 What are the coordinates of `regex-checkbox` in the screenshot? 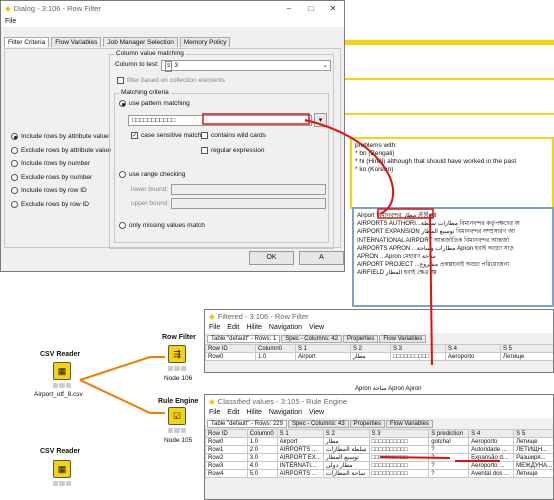 It's located at (204, 150).